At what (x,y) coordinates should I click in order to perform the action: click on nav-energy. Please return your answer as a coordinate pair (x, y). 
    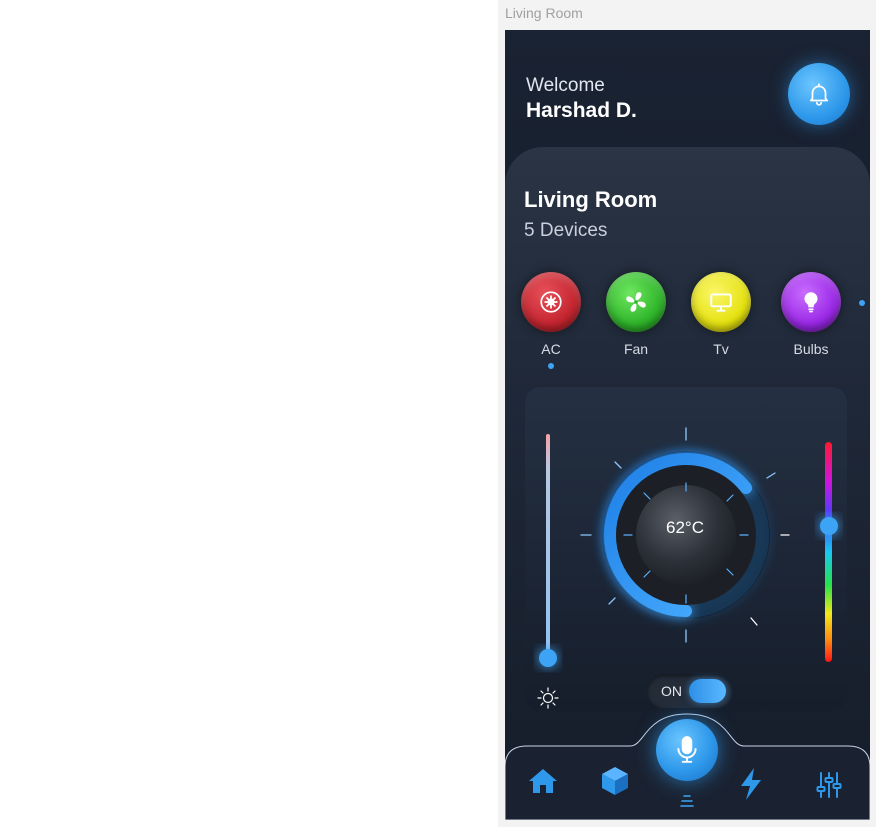
    Looking at the image, I should click on (751, 786).